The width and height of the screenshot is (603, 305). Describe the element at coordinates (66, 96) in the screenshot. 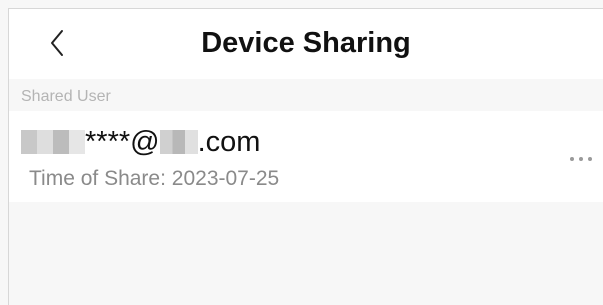

I see `section-label-shared-user: Shared User` at that location.